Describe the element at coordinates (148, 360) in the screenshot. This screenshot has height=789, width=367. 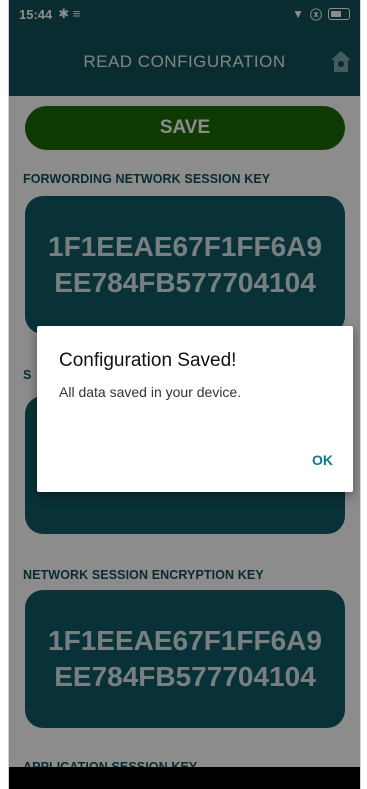
I see `dialog-title: Configuration Saved!` at that location.